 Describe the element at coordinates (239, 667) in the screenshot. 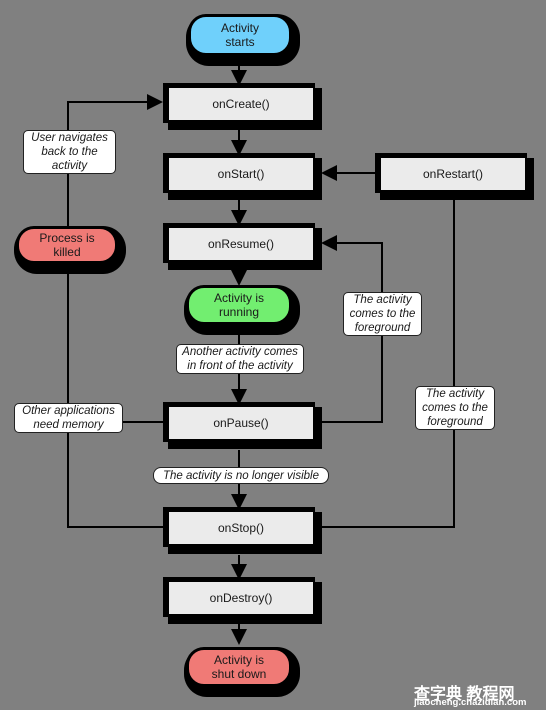

I see `node-activity-shut-down: Activity is shut down` at that location.